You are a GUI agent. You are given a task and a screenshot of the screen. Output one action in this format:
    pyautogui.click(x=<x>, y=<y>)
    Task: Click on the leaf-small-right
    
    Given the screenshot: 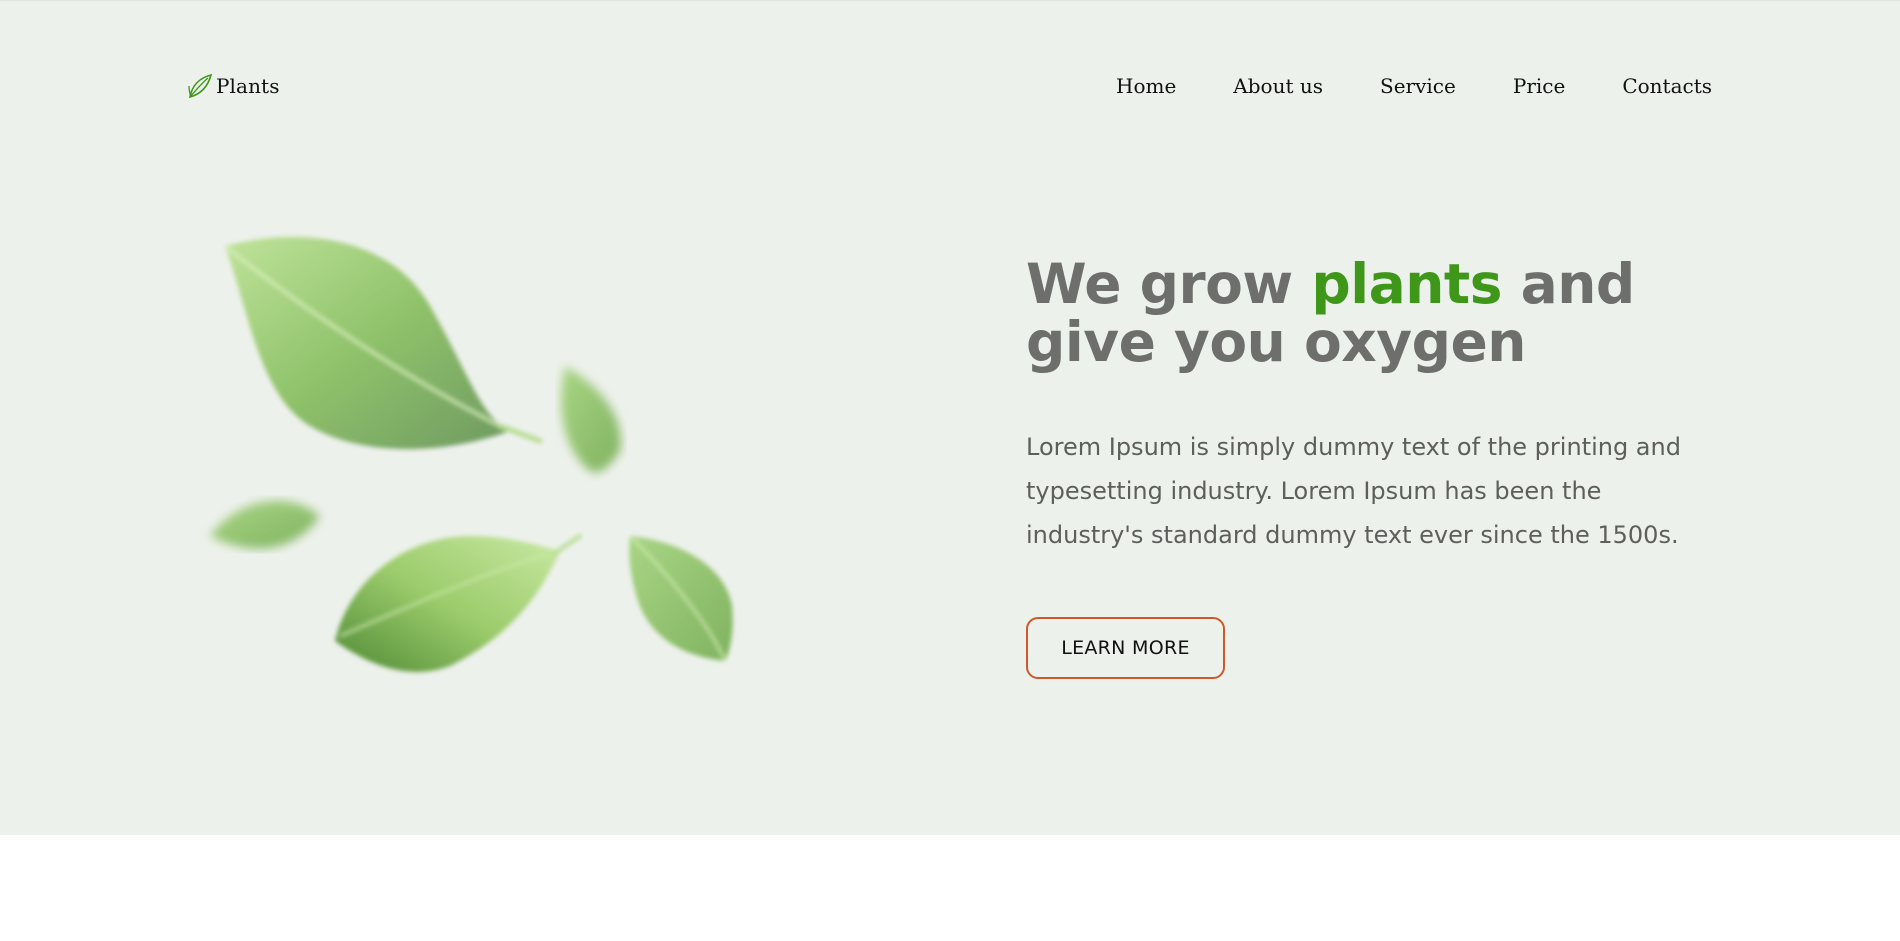 What is the action you would take?
    pyautogui.click(x=591, y=419)
    